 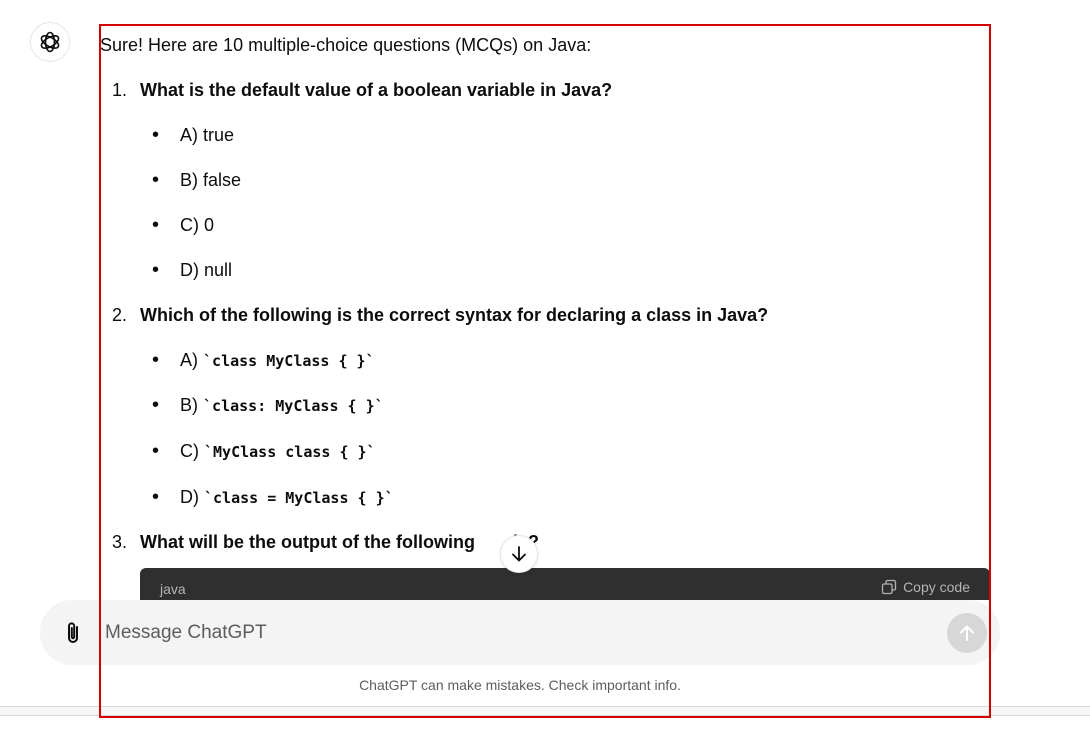 What do you see at coordinates (263, 360) in the screenshot?
I see `option-2a: • A) `class MyClass { }`` at bounding box center [263, 360].